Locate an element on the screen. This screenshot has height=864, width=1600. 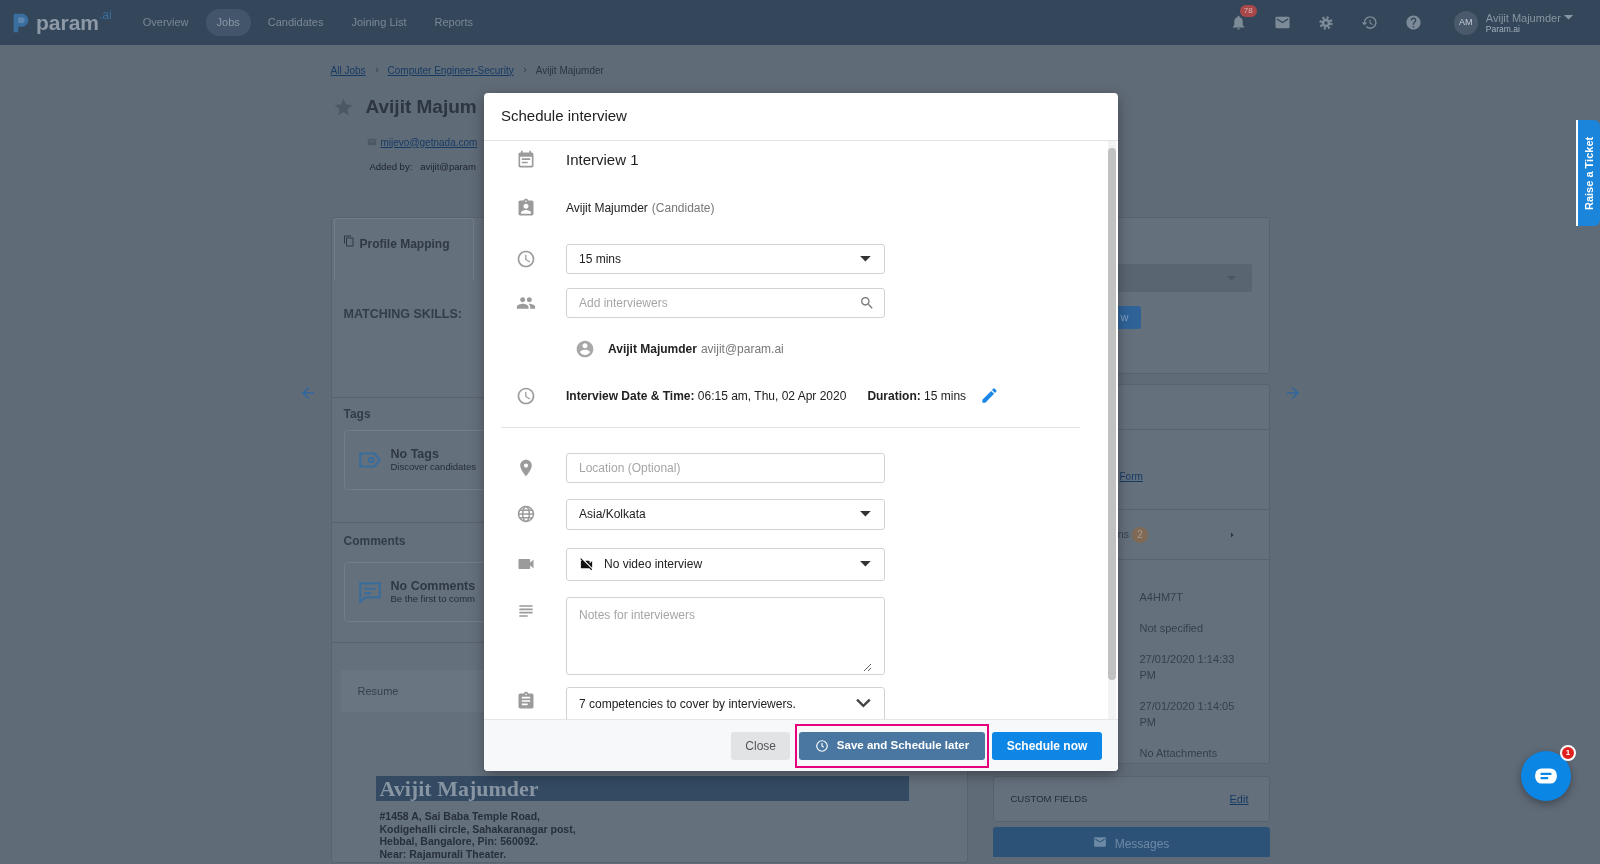
nav-tab: Candidates is located at coordinates (295, 22).